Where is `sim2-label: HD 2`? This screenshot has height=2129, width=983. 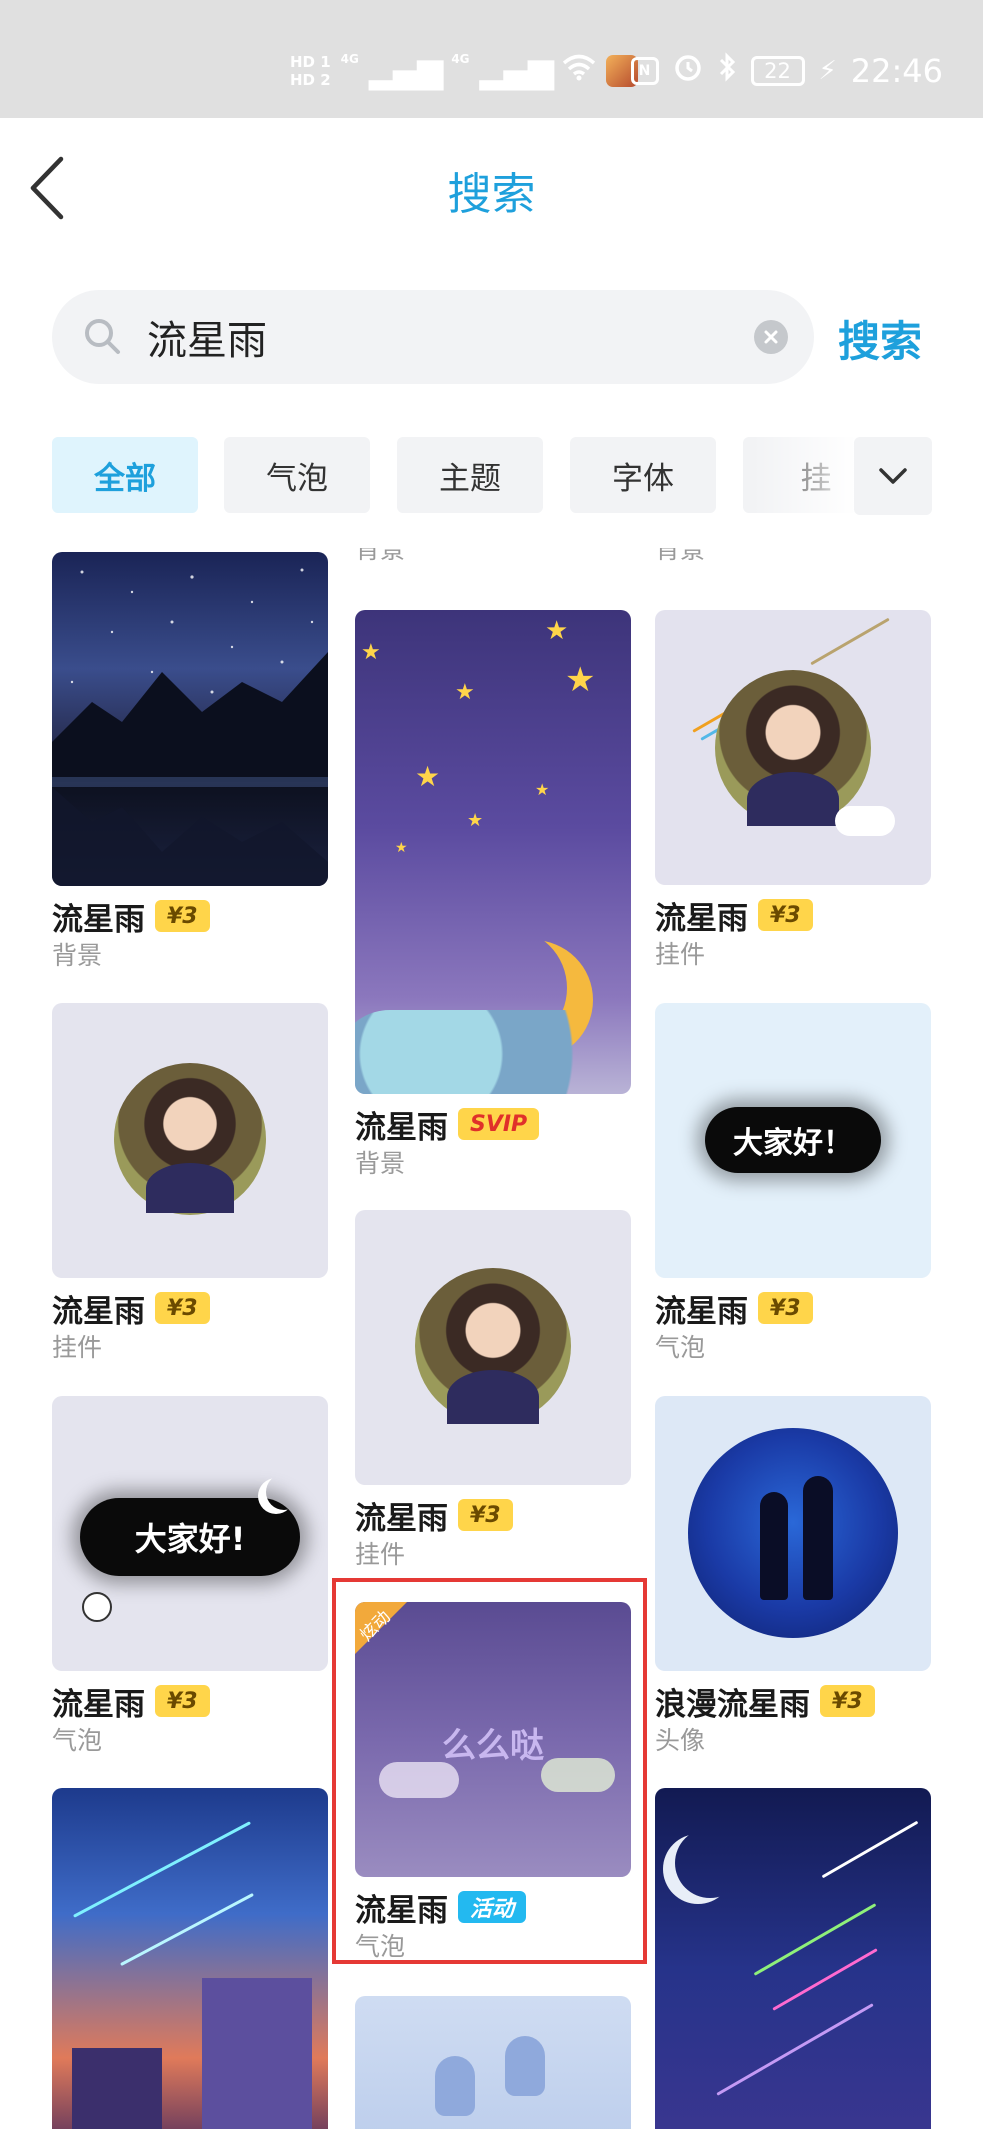
sim2-label: HD 2 is located at coordinates (310, 80).